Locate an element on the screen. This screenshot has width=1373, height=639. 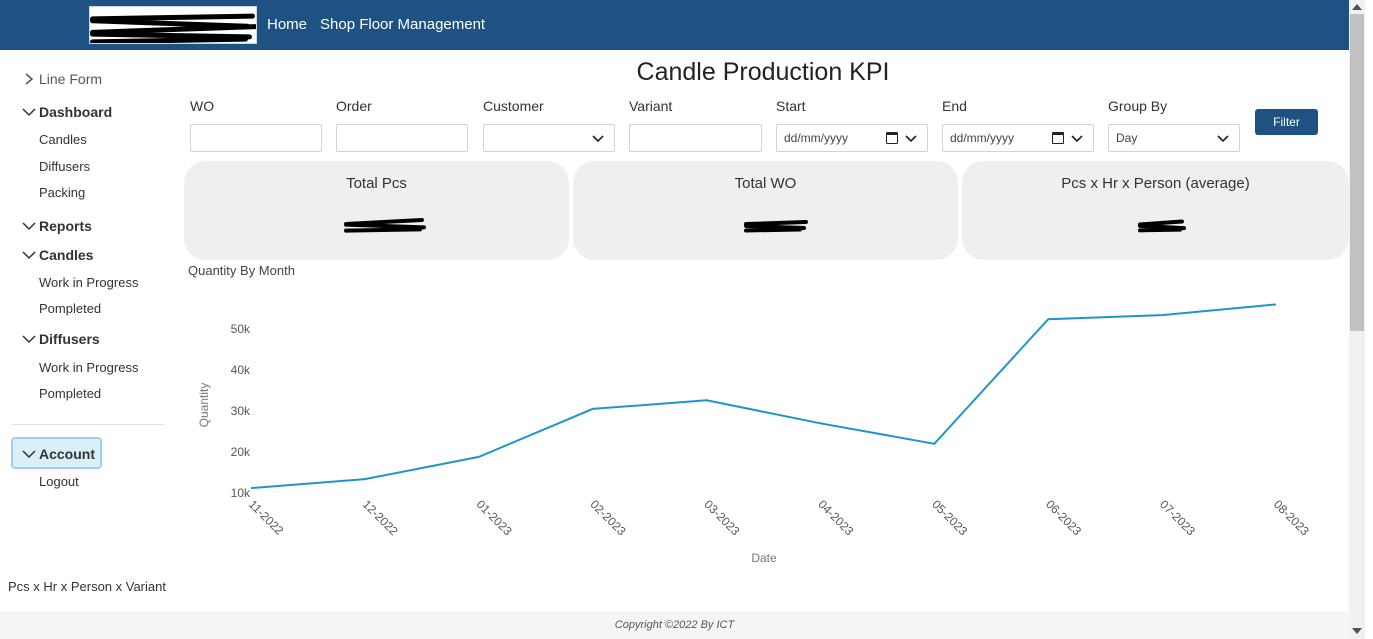
y-tick-label: 40k is located at coordinates (241, 370).